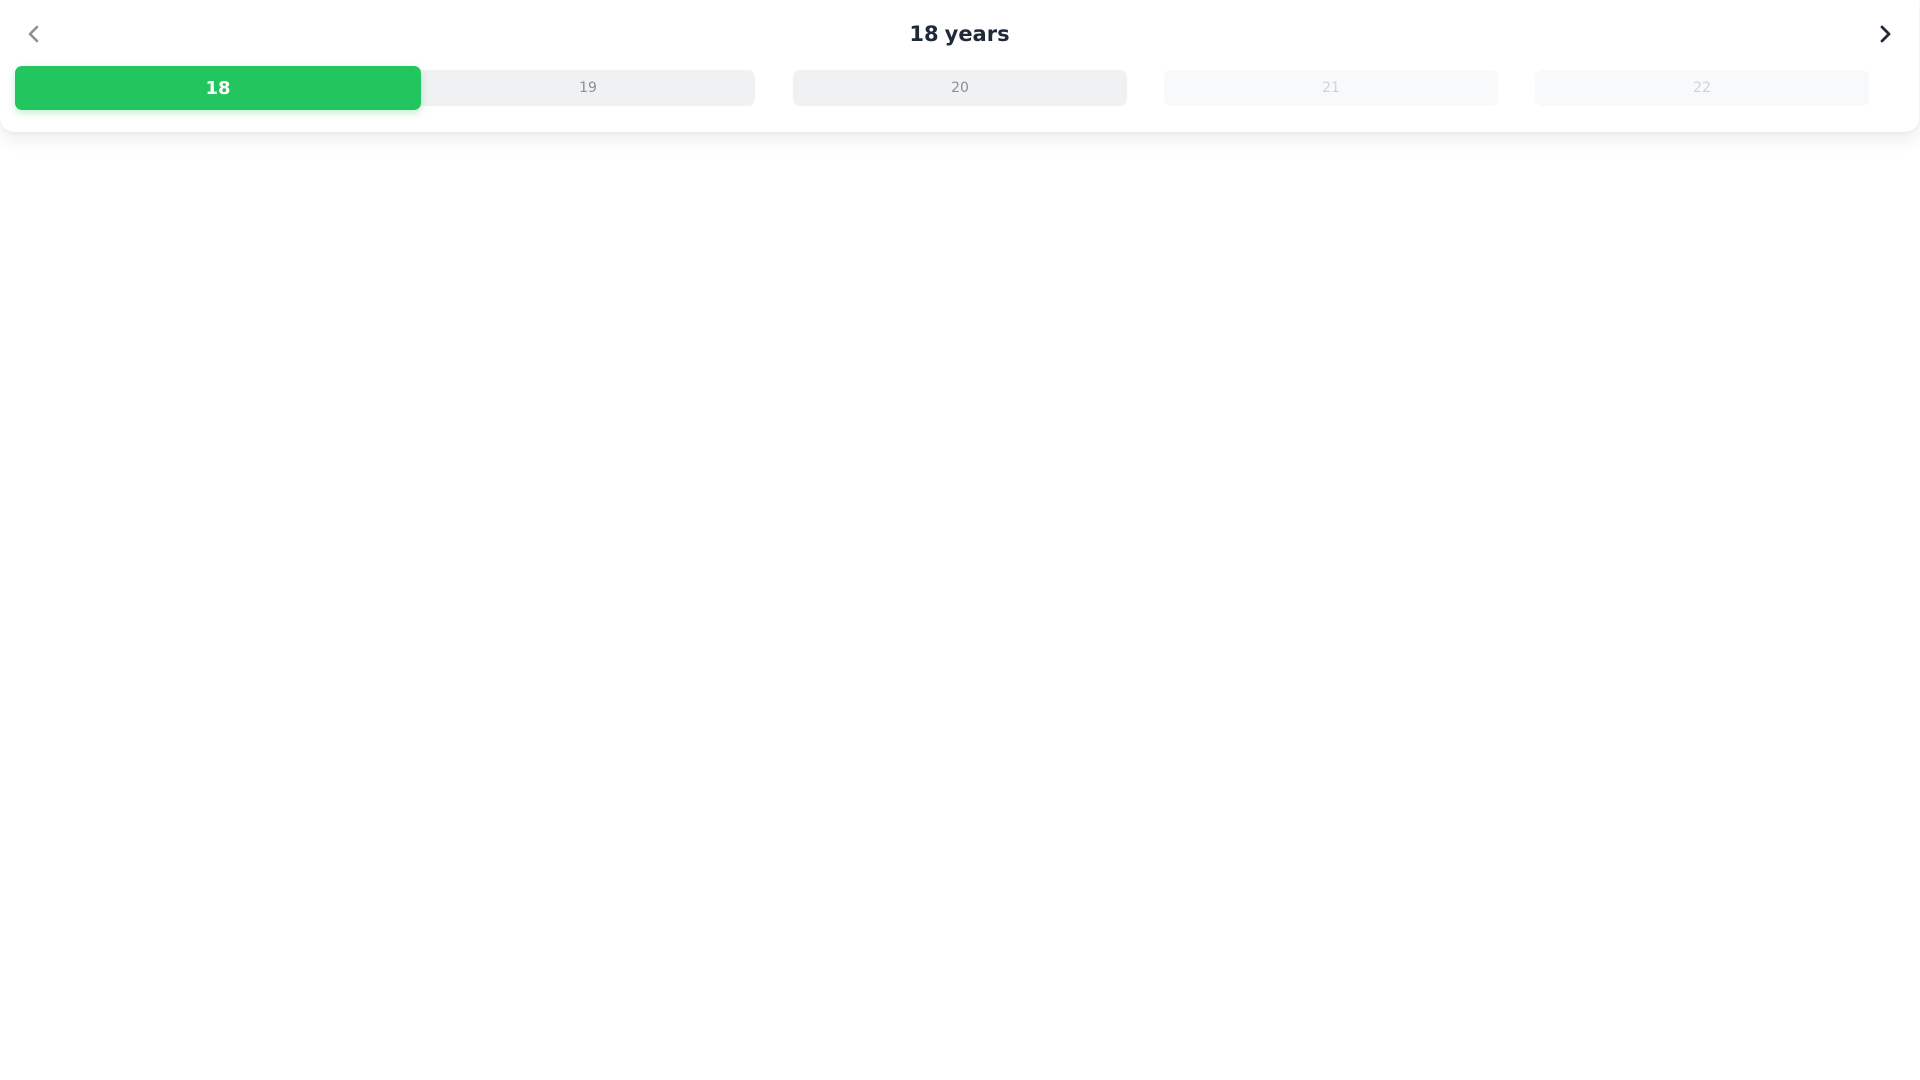 The image size is (1920, 1080). I want to click on age-option-label: 18, so click(218, 88).